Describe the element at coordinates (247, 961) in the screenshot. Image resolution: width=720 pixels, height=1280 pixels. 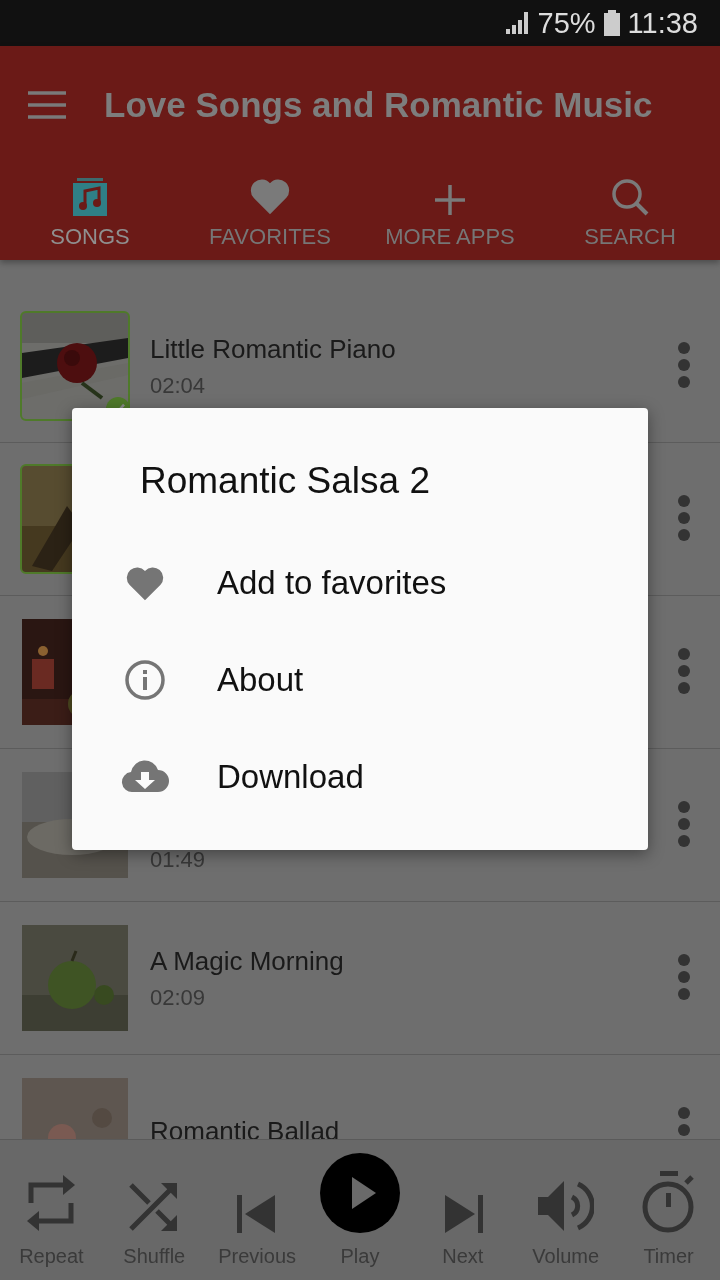
I see `song-title: A Magic Morning` at that location.